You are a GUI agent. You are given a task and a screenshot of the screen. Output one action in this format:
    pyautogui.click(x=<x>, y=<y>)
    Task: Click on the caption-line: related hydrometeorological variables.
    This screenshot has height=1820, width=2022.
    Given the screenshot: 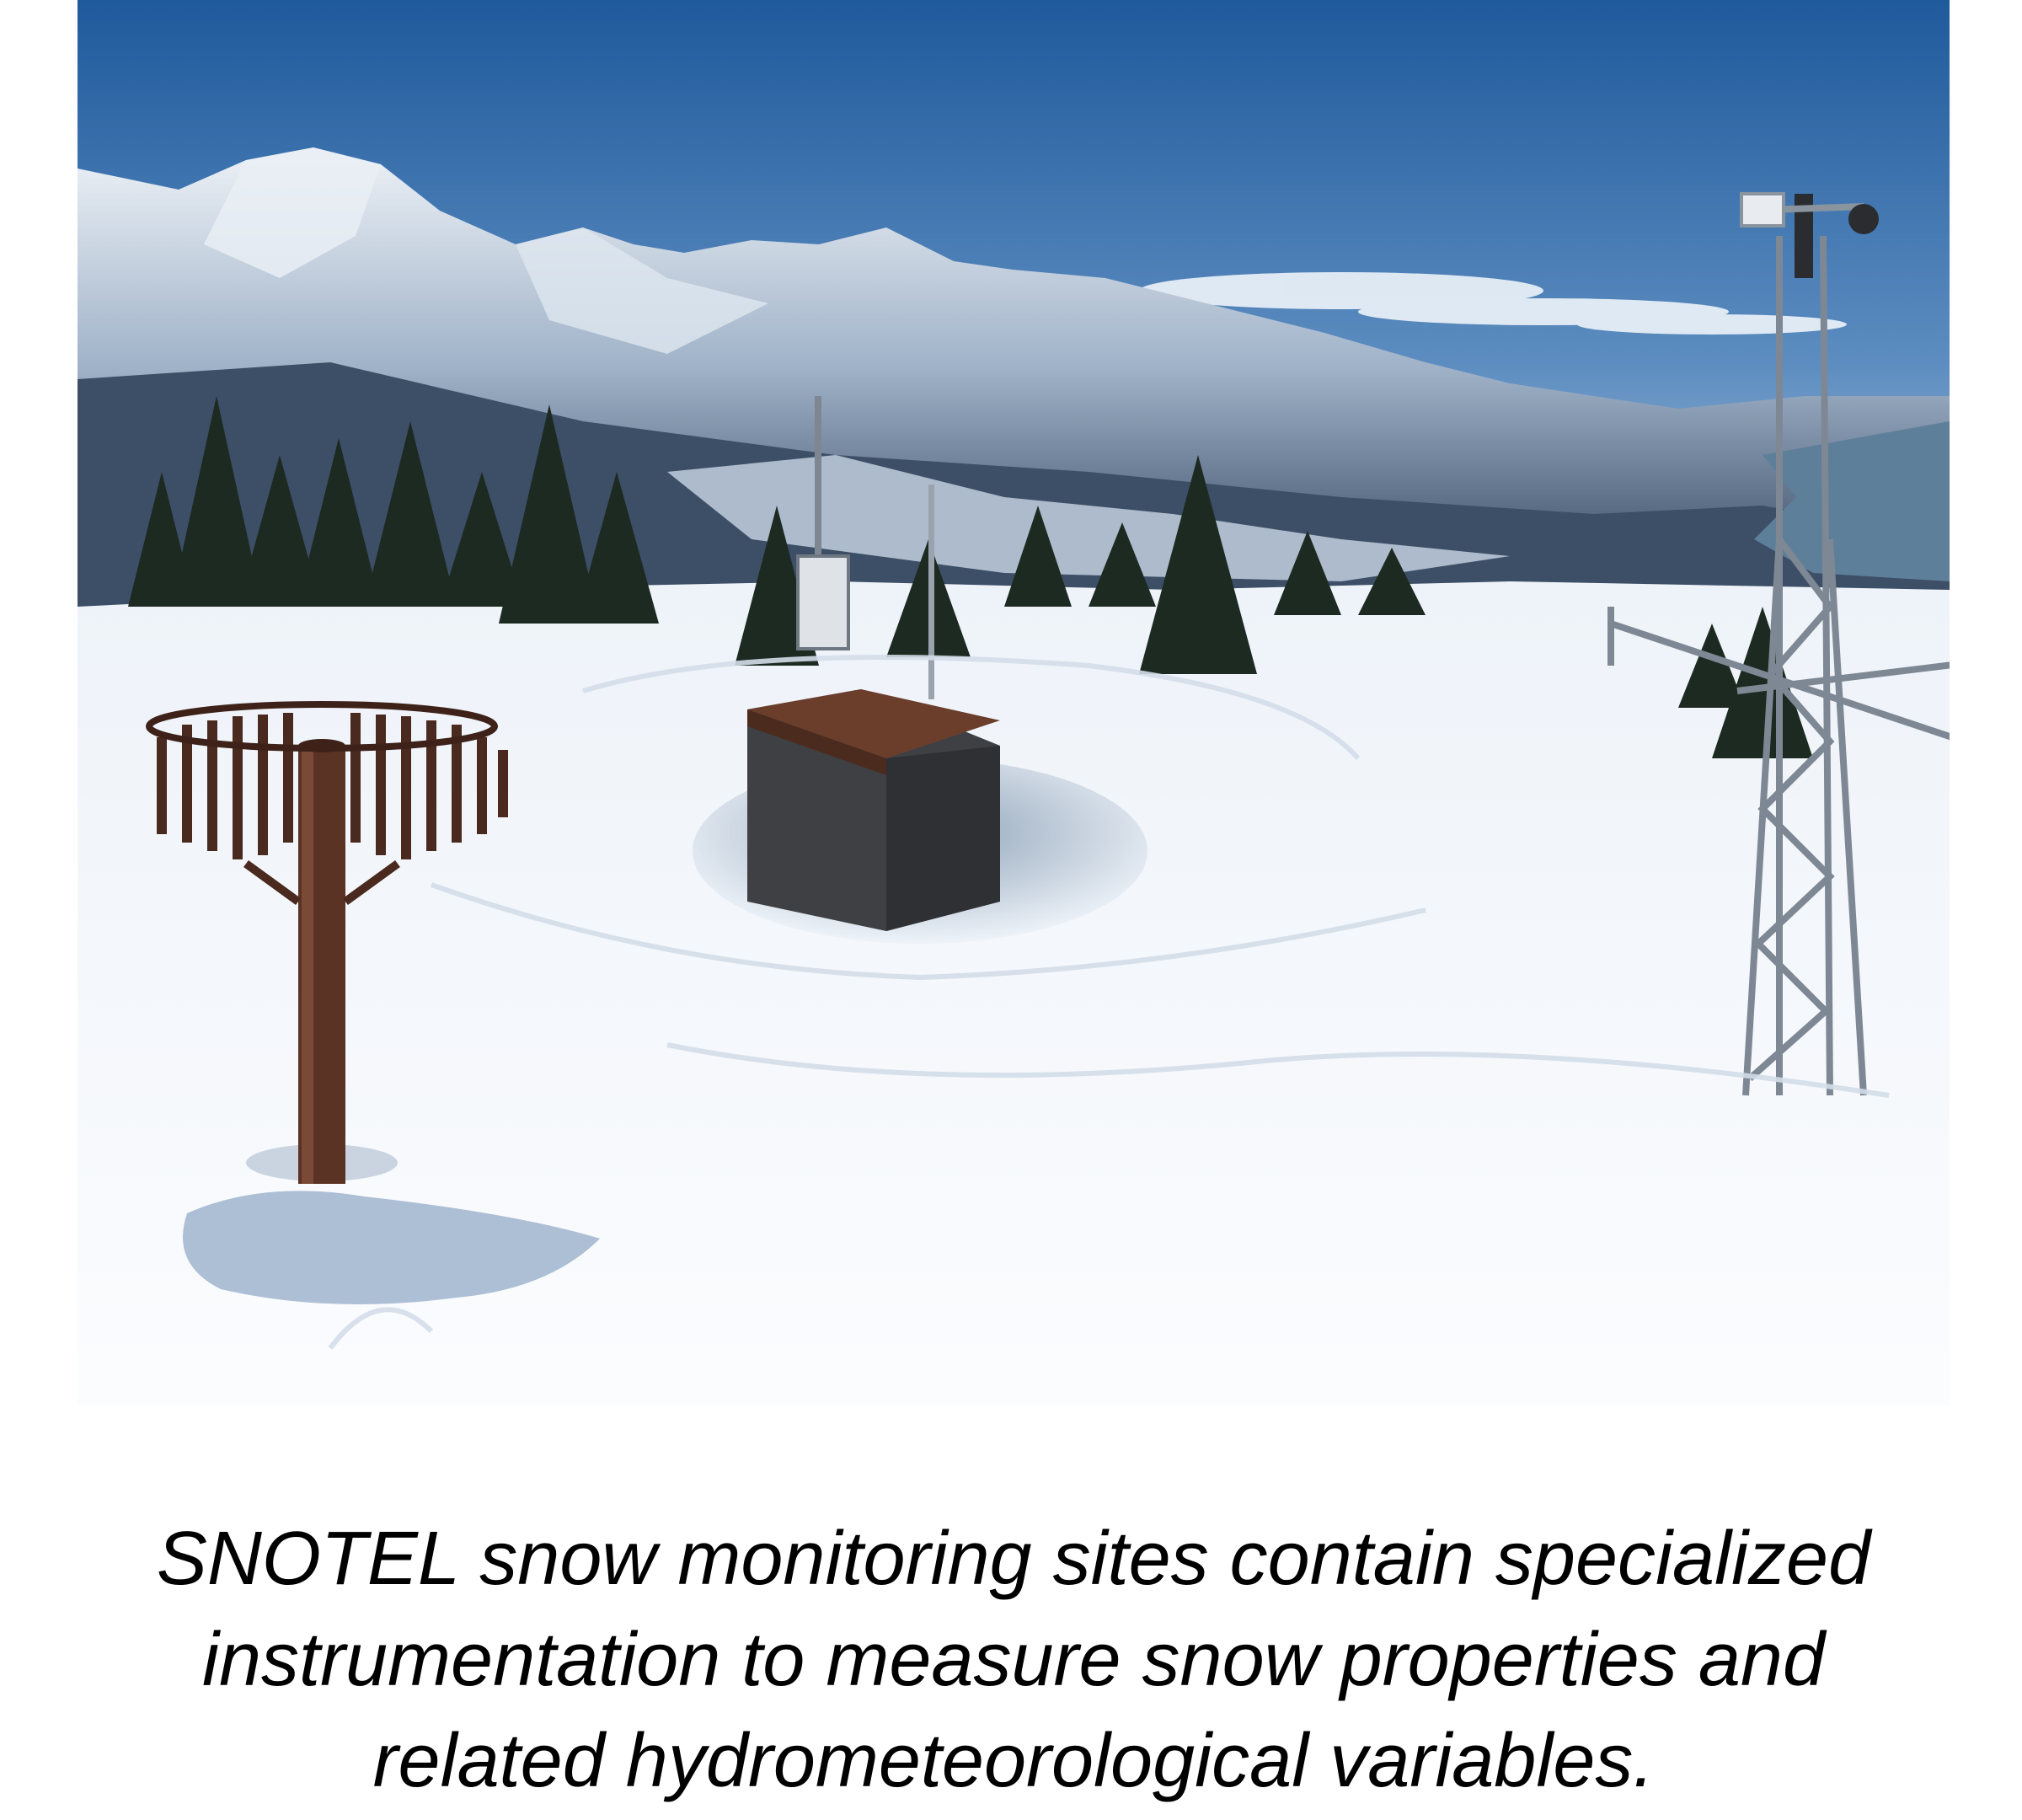 What is the action you would take?
    pyautogui.click(x=1013, y=1761)
    